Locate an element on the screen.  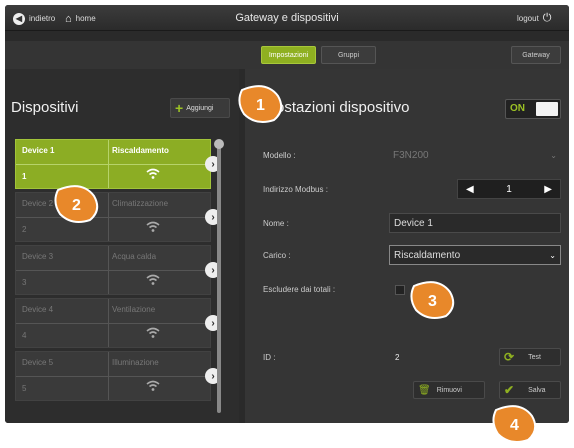
logout-button: logout ⏻ is located at coordinates (534, 18).